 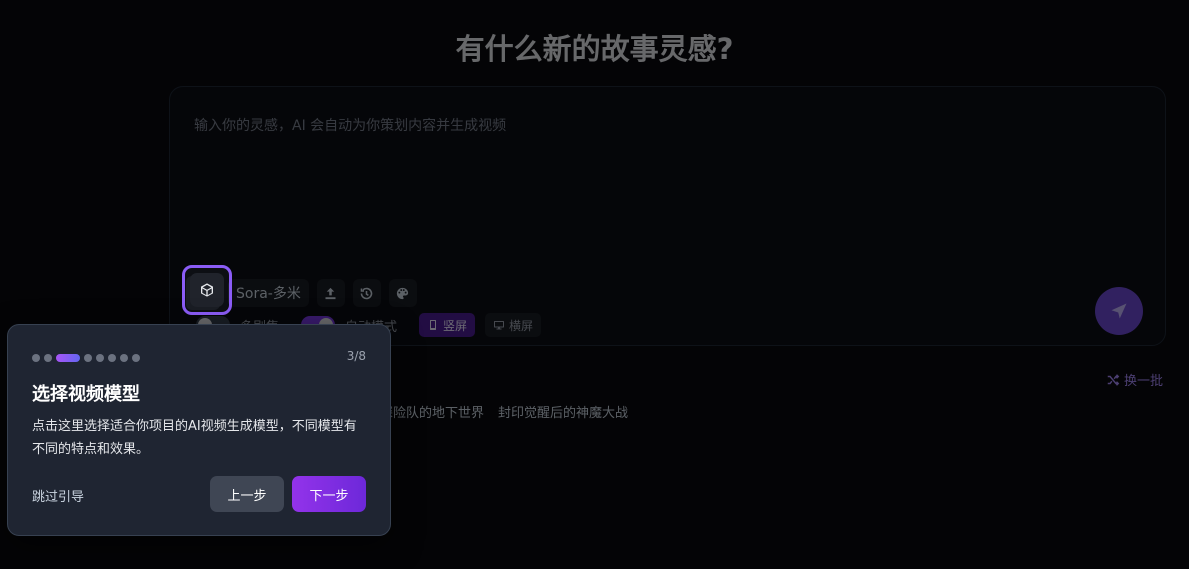 I want to click on step-progress-dots, so click(x=86, y=358).